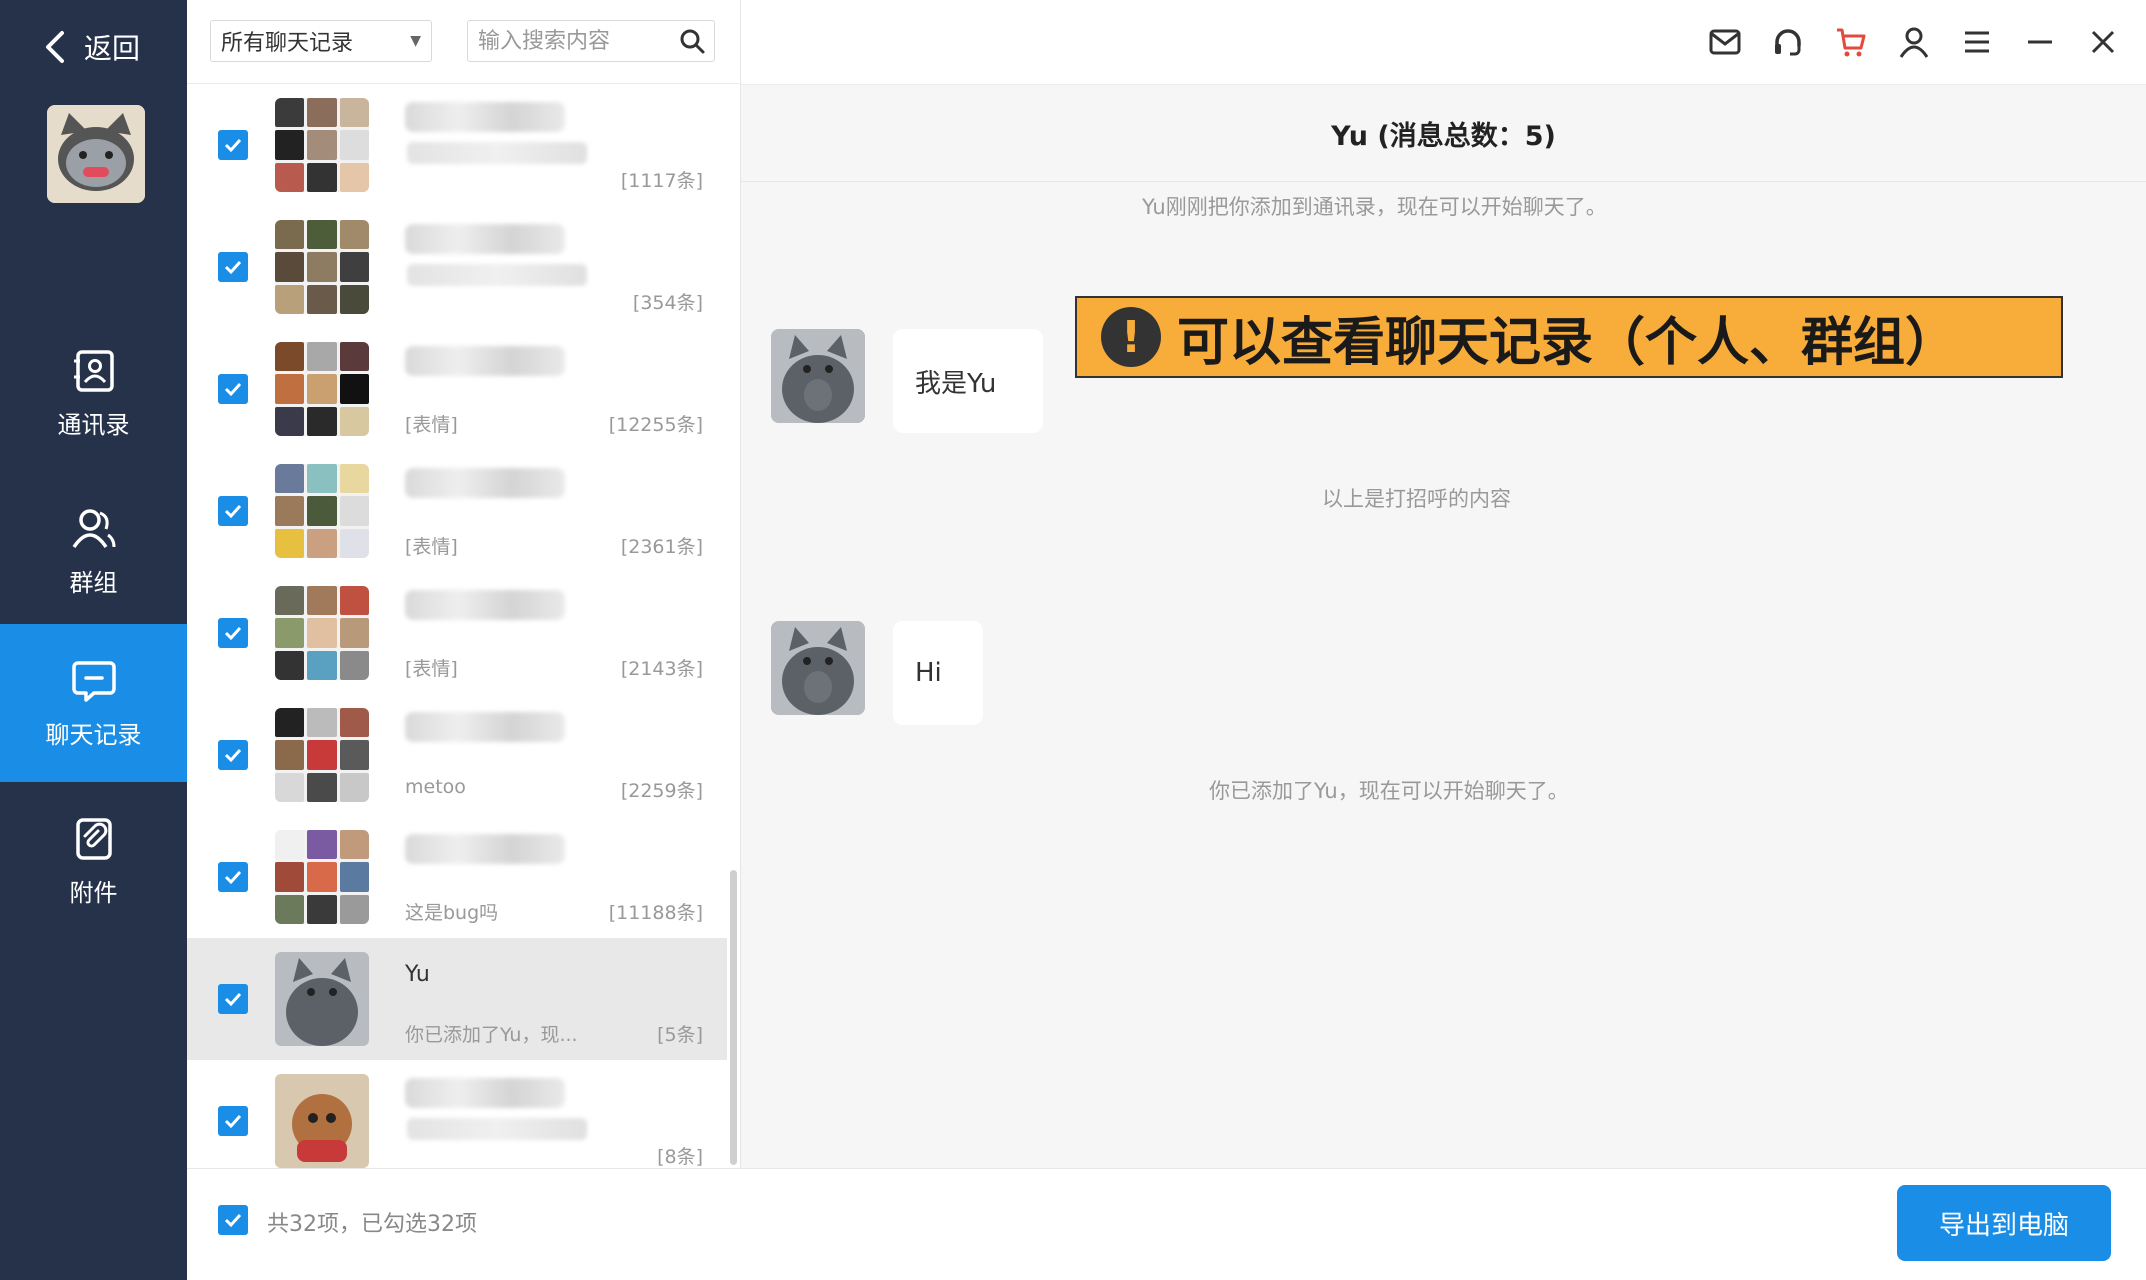 Image resolution: width=2146 pixels, height=1280 pixels. What do you see at coordinates (680, 1035) in the screenshot?
I see `message-count: [5条]` at bounding box center [680, 1035].